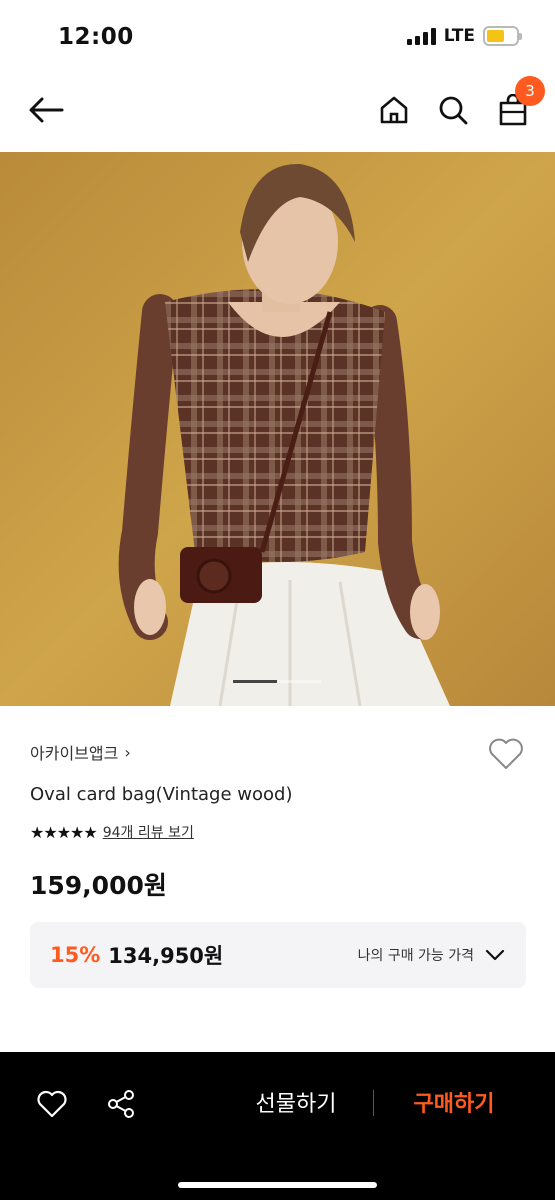 The width and height of the screenshot is (555, 1200). I want to click on gift-button: 선물하기, so click(296, 1104).